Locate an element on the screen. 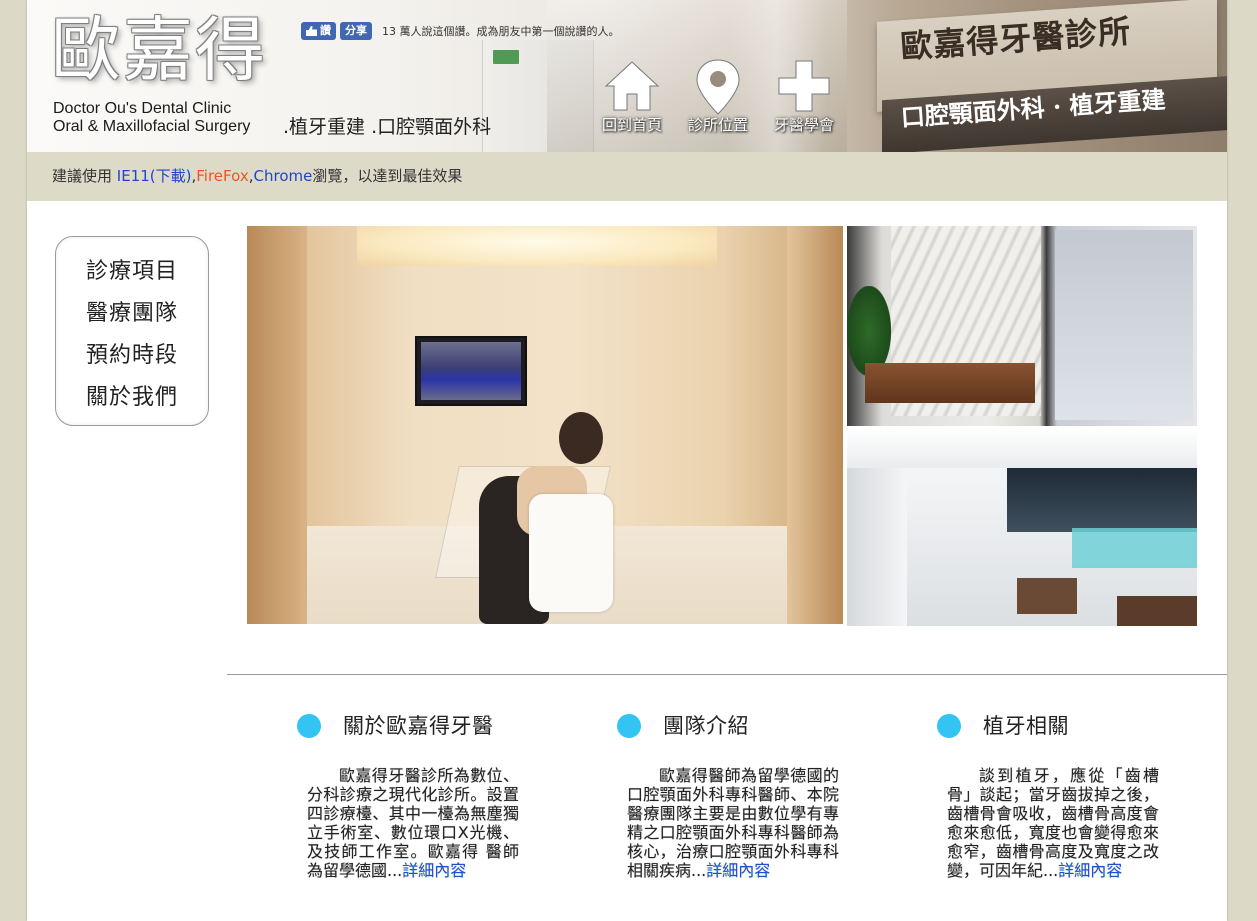 Image resolution: width=1257 pixels, height=921 pixels. thumbs-up-icon is located at coordinates (311, 31).